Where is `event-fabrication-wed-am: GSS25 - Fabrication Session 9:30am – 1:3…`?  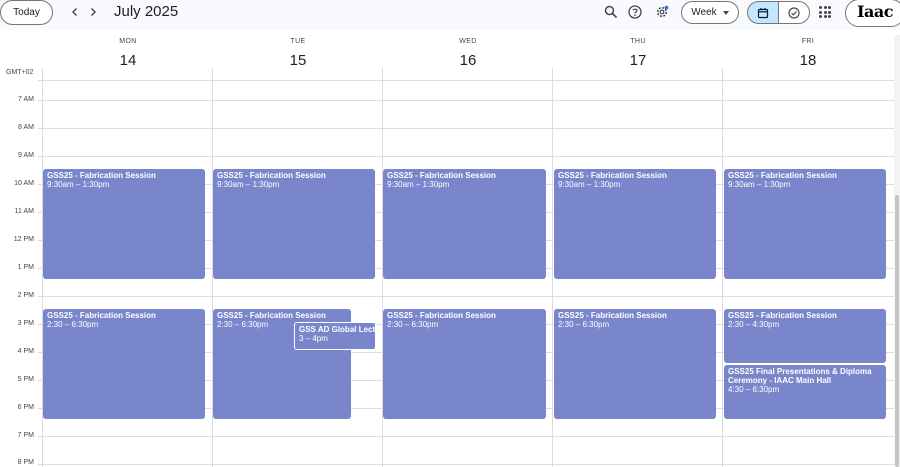
event-fabrication-wed-am: GSS25 - Fabrication Session 9:30am – 1:3… is located at coordinates (464, 224).